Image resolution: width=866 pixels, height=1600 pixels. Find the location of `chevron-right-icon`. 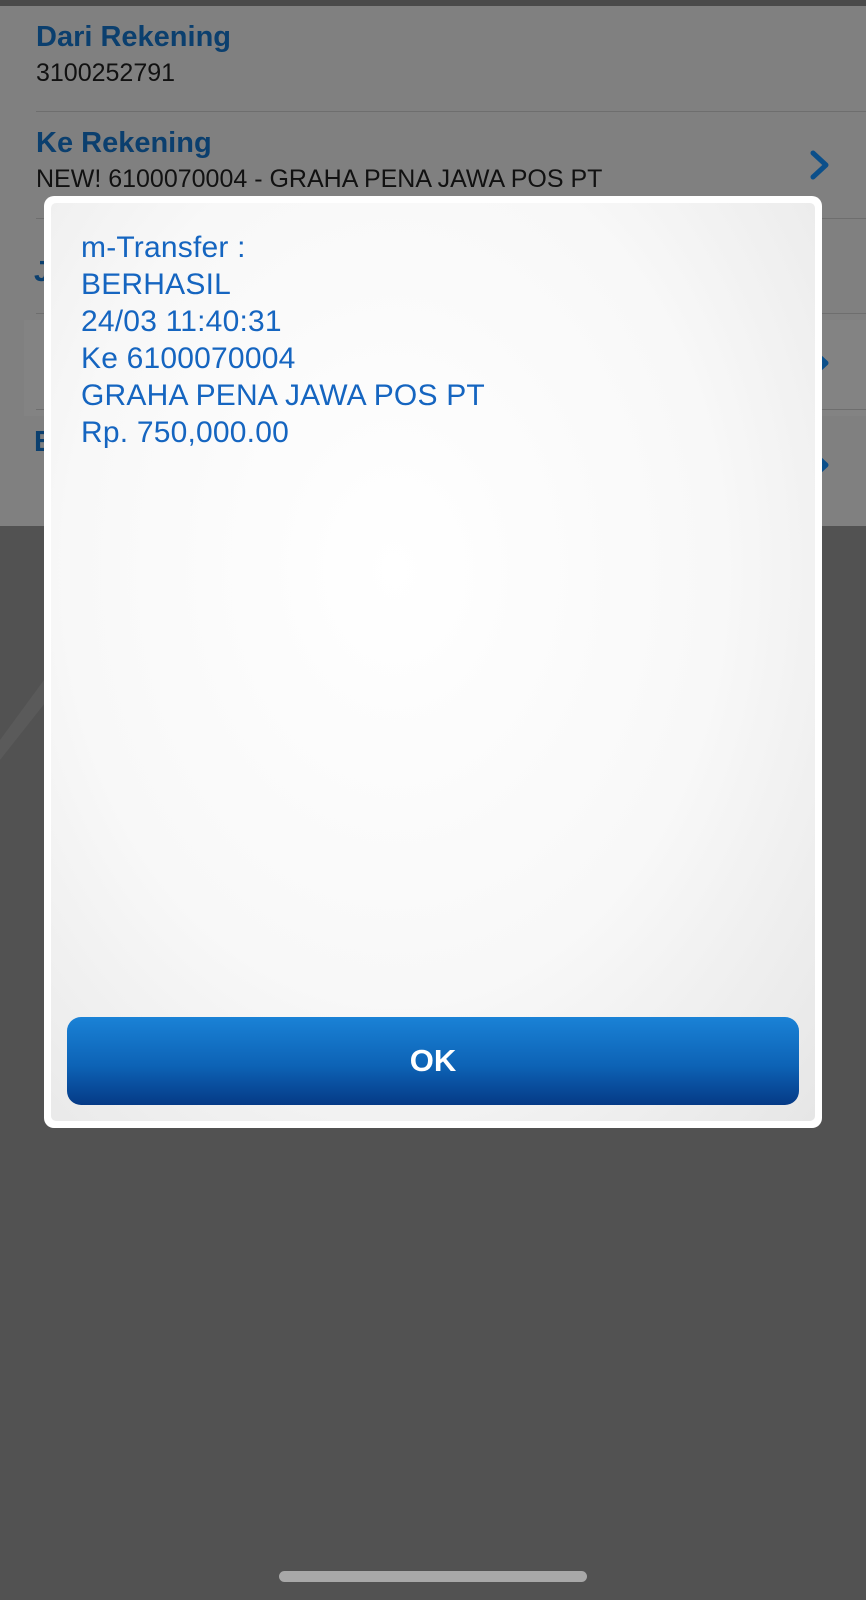

chevron-right-icon is located at coordinates (820, 165).